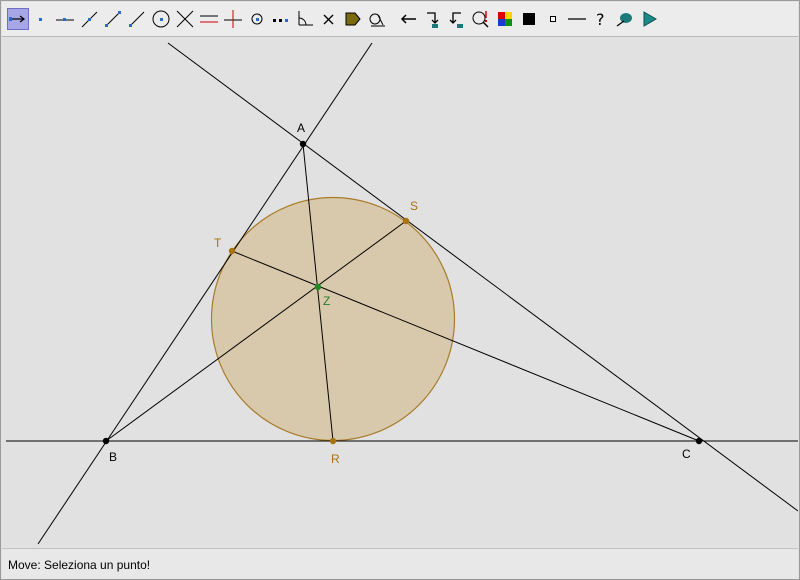 The height and width of the screenshot is (580, 800). I want to click on ray-tool-icon, so click(113, 19).